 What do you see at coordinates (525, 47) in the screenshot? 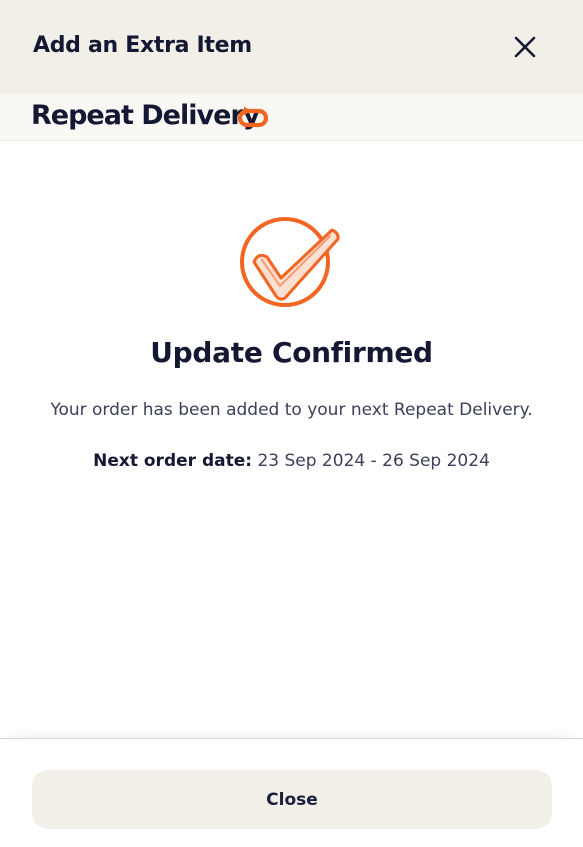
I see `close-icon` at bounding box center [525, 47].